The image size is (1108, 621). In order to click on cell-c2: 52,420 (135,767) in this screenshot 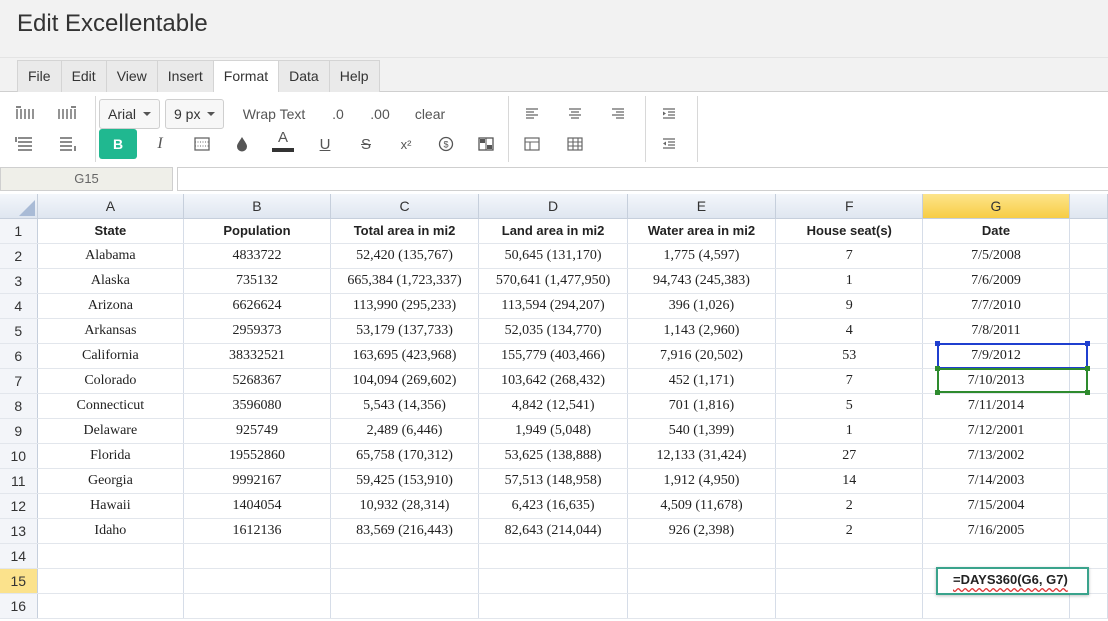, I will do `click(405, 256)`.